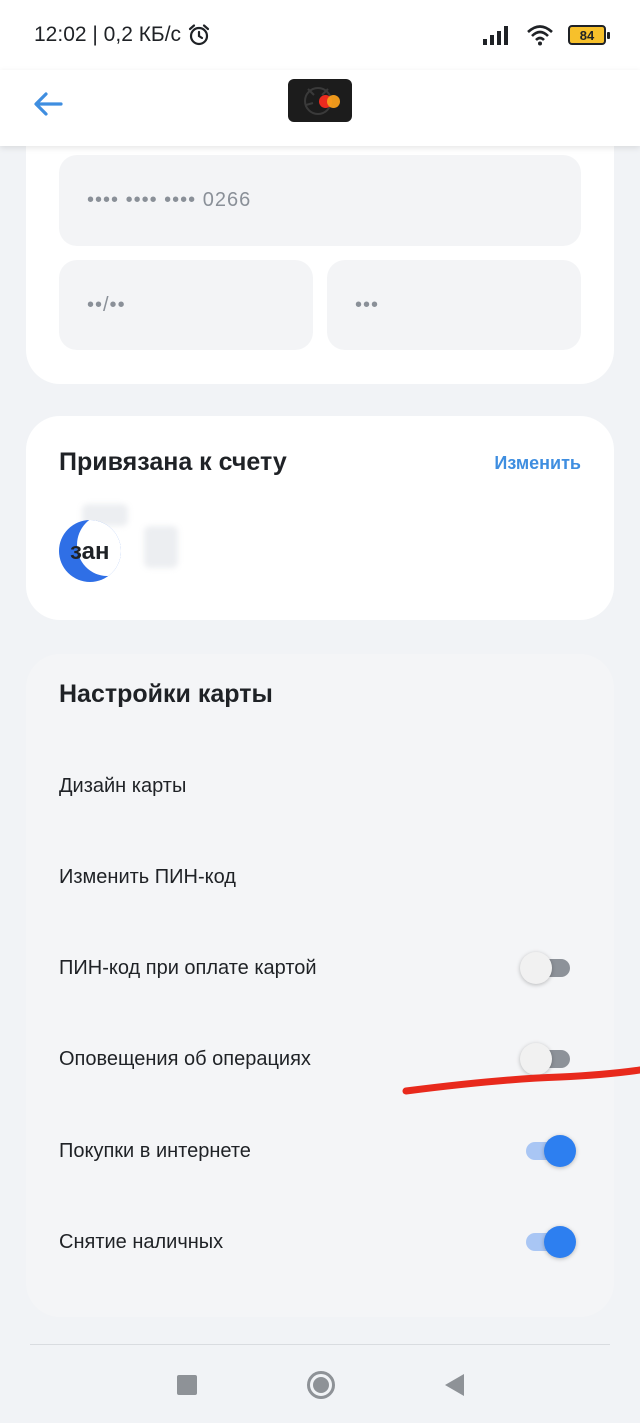 This screenshot has width=640, height=1423. Describe the element at coordinates (320, 877) in the screenshot. I see `setting-change-pin: Изменить ПИН-код` at that location.